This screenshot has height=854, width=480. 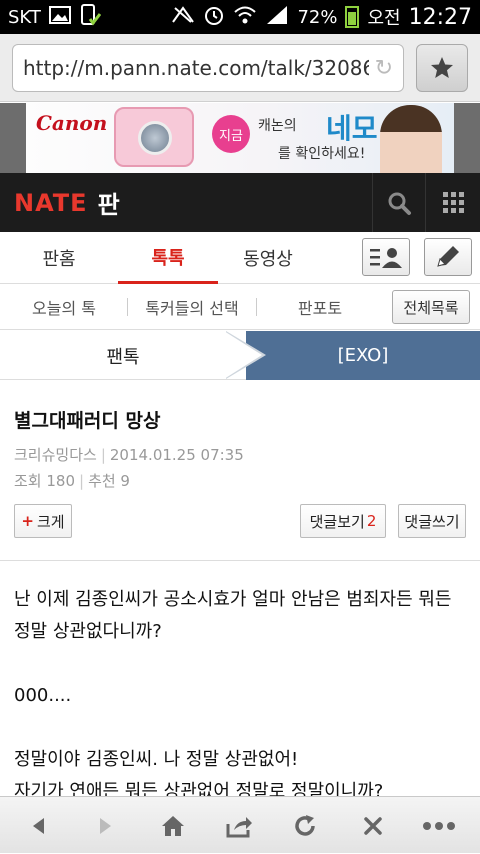 I want to click on comment-count: 2, so click(x=371, y=521).